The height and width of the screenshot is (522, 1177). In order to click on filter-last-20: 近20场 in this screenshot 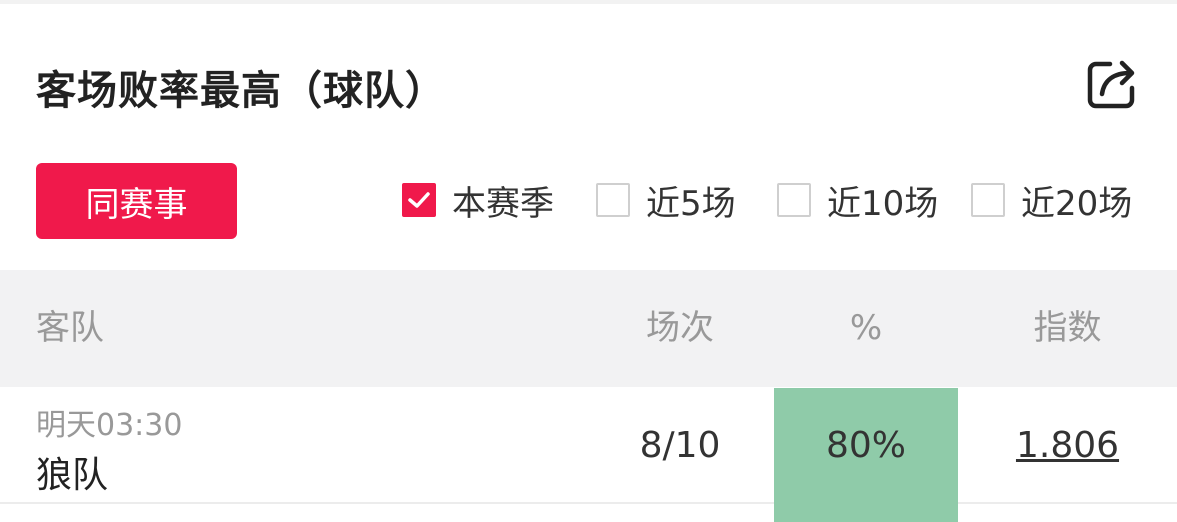, I will do `click(1051, 202)`.